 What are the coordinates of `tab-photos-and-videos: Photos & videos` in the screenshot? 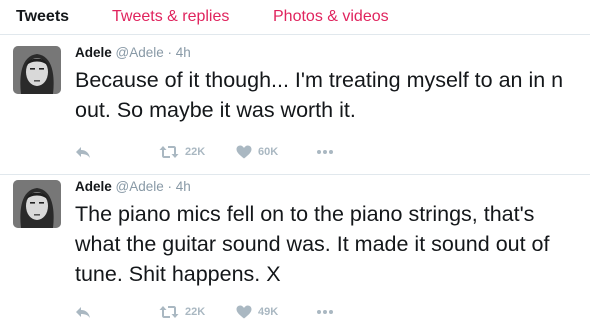 It's located at (331, 17).